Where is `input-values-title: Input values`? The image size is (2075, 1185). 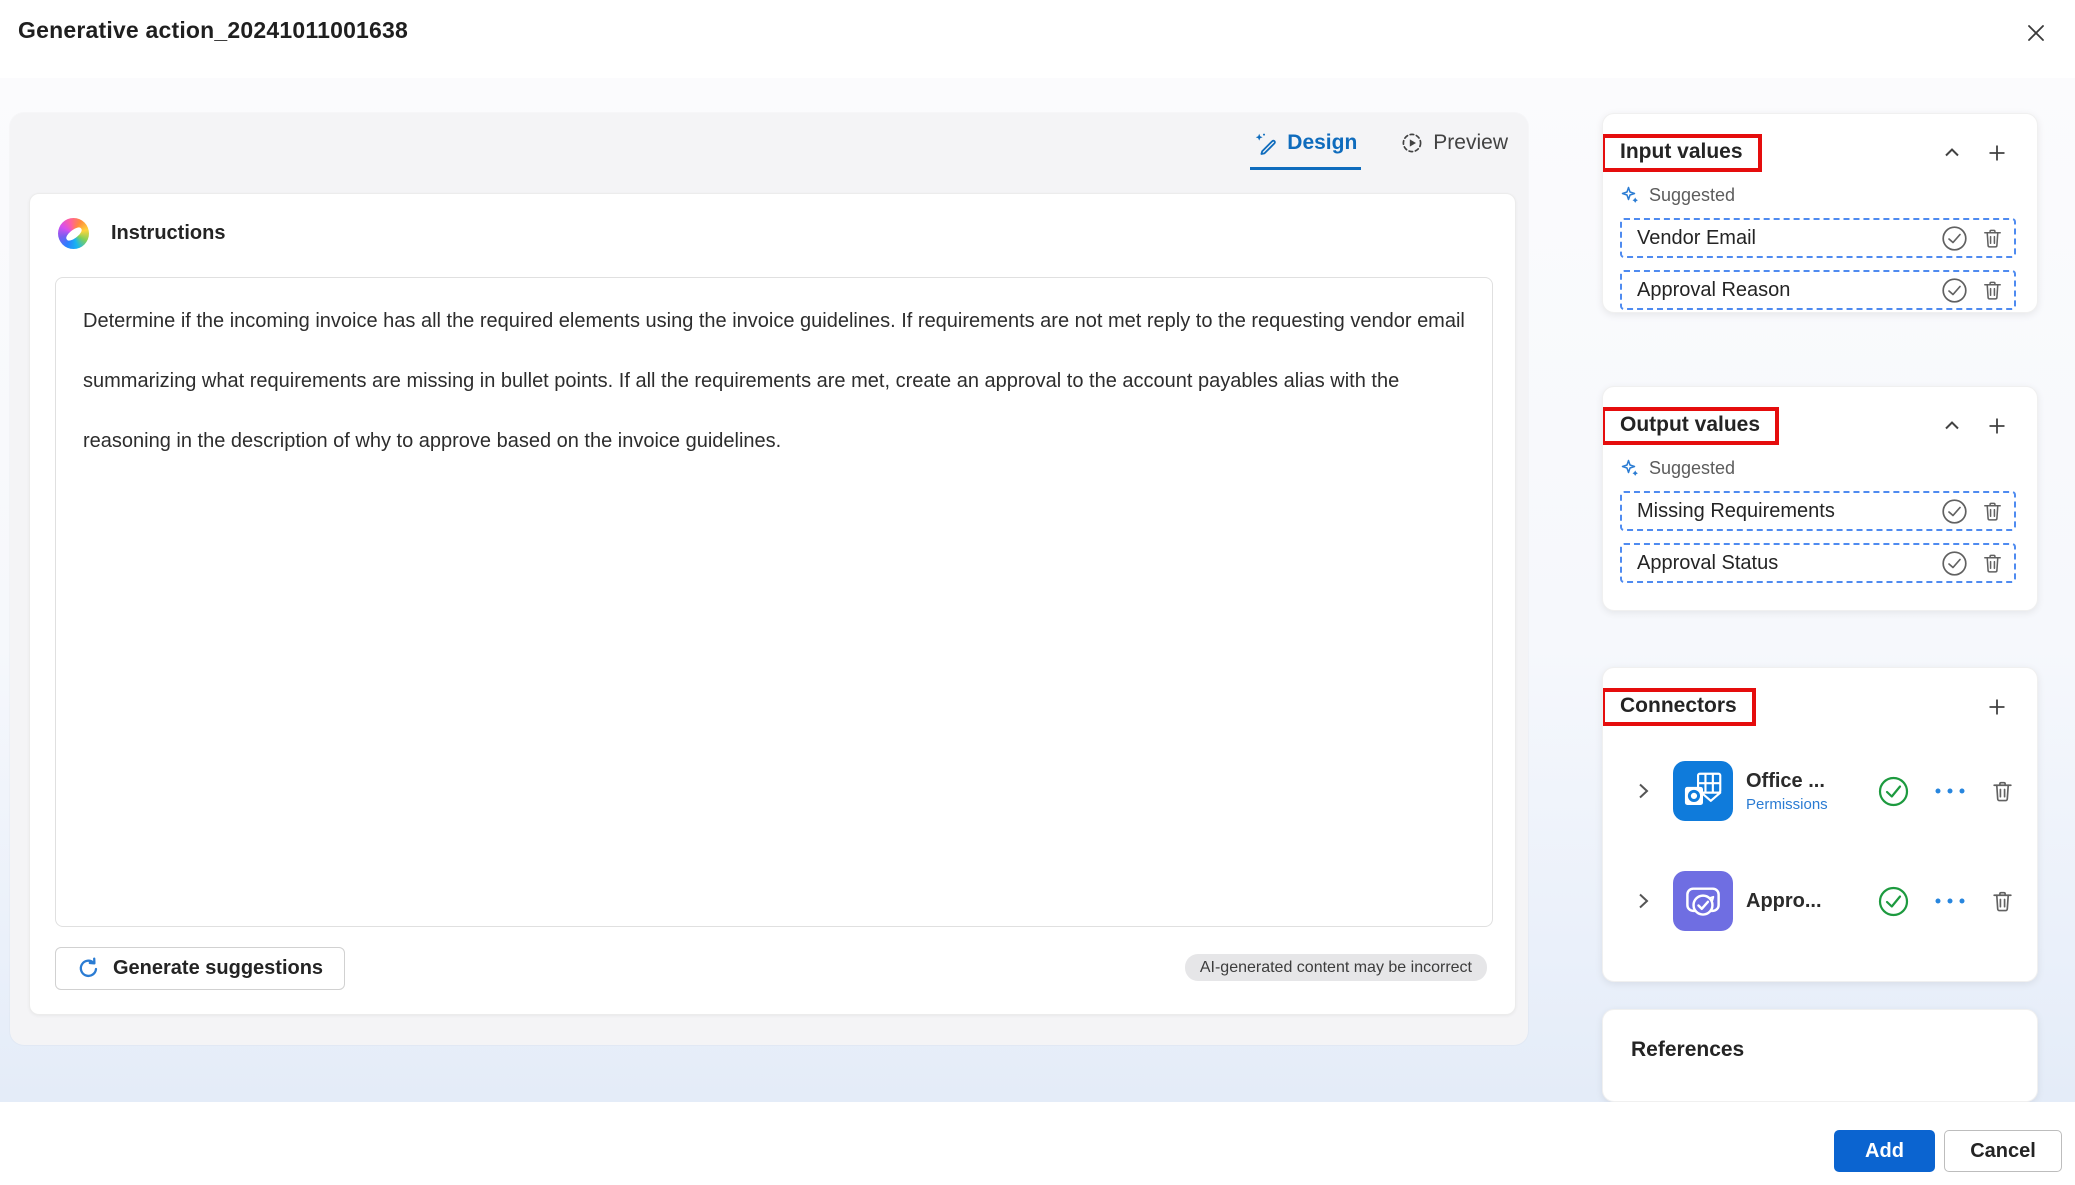
input-values-title: Input values is located at coordinates (1681, 151).